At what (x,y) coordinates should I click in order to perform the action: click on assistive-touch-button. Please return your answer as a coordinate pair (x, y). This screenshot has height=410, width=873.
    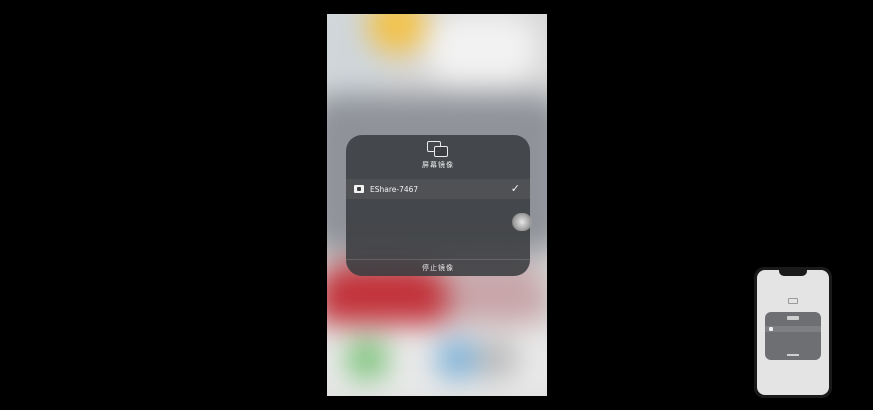
    Looking at the image, I should click on (522, 222).